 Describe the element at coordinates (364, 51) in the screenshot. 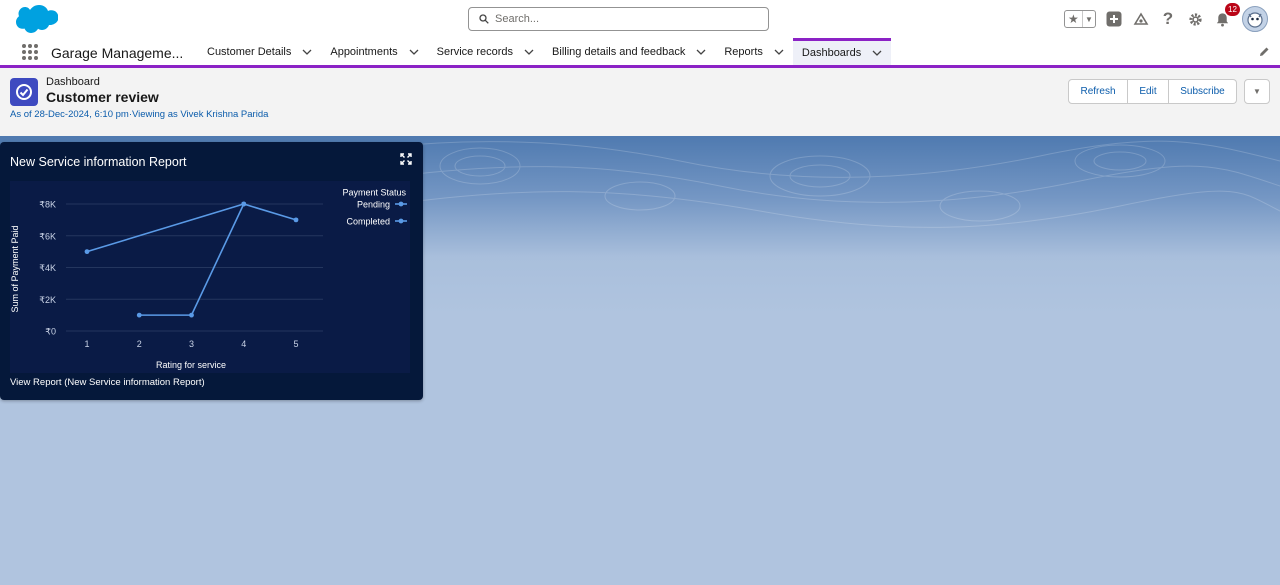

I see `nav-tab-label: Appointments` at that location.